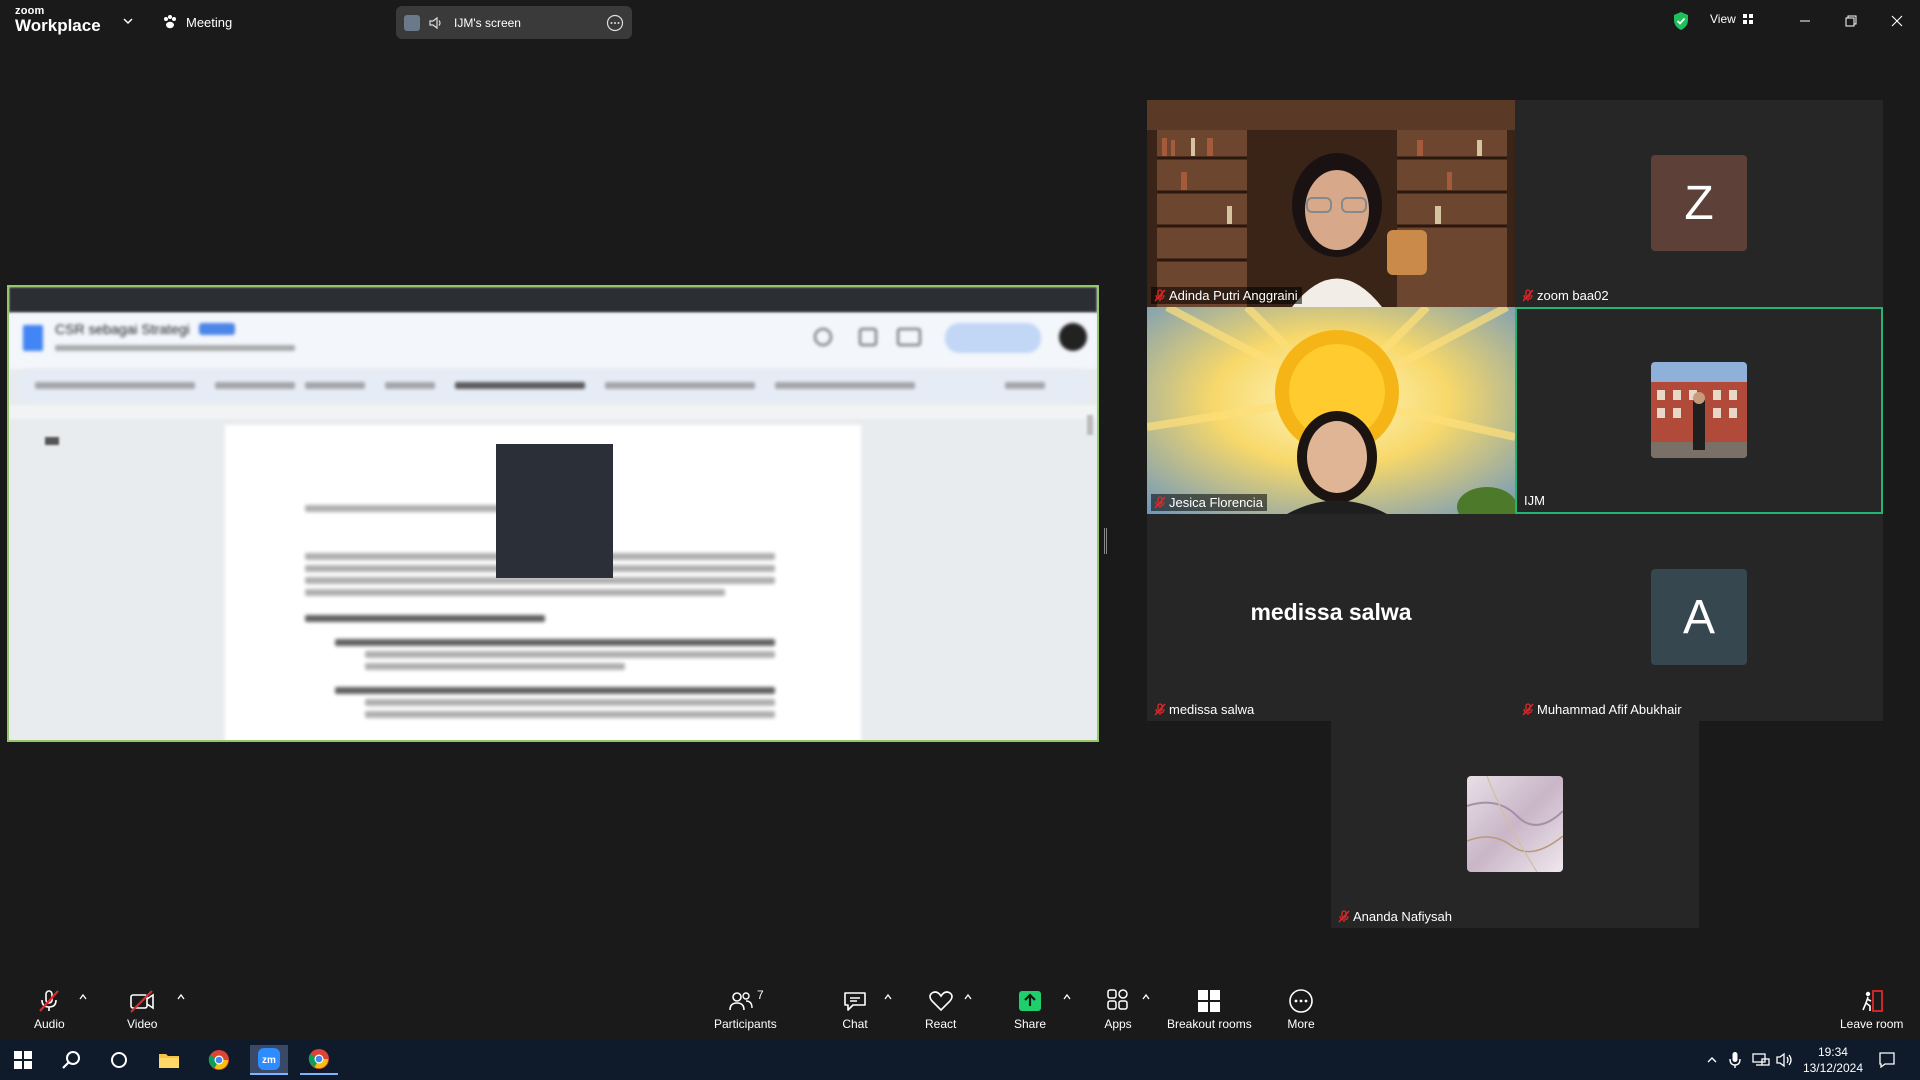  What do you see at coordinates (1761, 1060) in the screenshot?
I see `network-icon` at bounding box center [1761, 1060].